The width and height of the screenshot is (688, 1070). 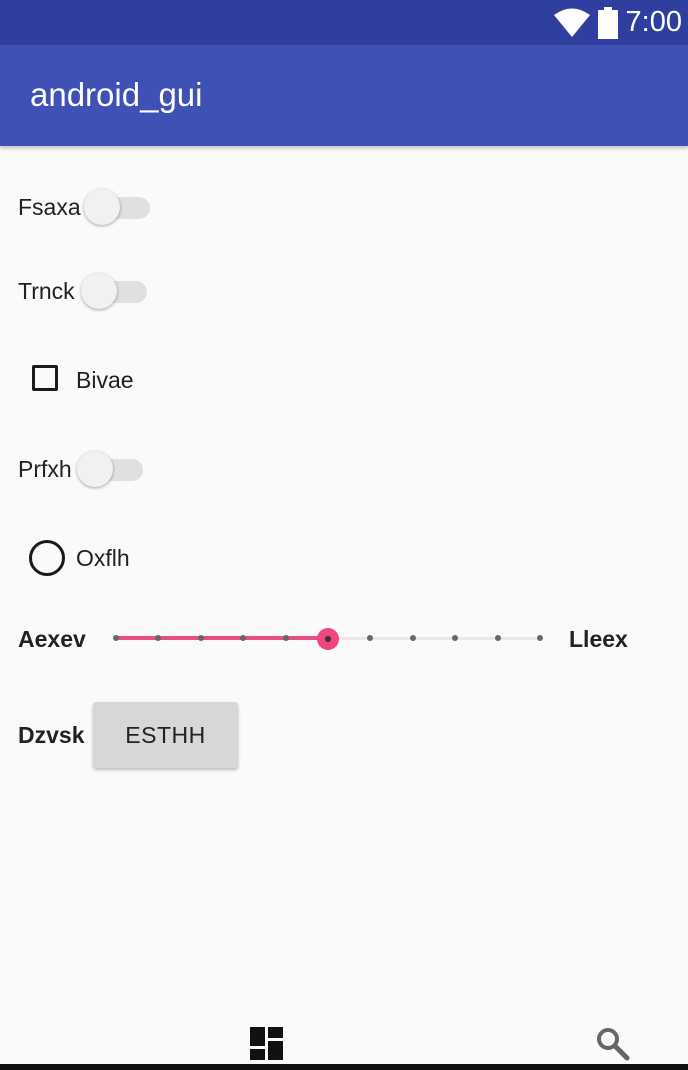 I want to click on slider-aexev, so click(x=328, y=639).